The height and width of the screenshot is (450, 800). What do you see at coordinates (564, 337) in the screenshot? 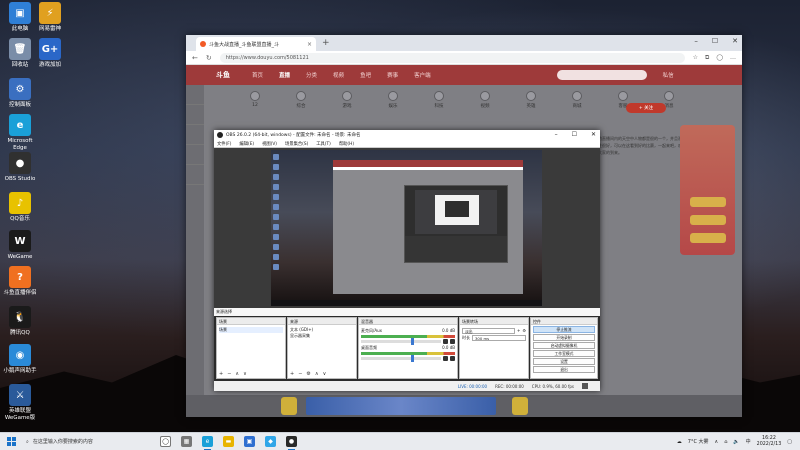
I see `start-recording-button: 开始录制` at bounding box center [564, 337].